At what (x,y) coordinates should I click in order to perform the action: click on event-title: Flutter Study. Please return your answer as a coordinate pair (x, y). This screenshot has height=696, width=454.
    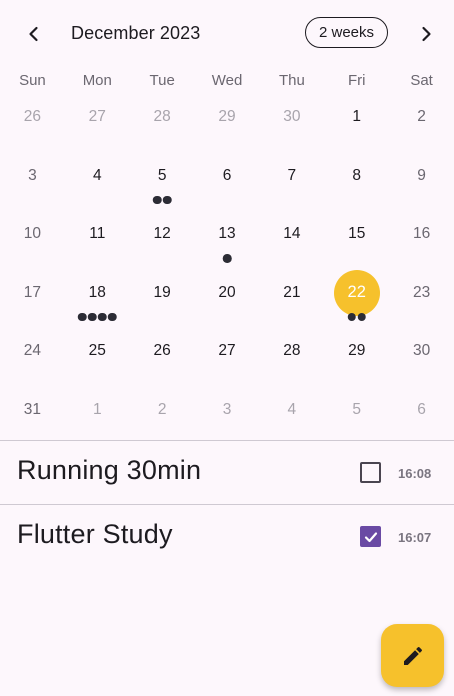
    Looking at the image, I should click on (95, 534).